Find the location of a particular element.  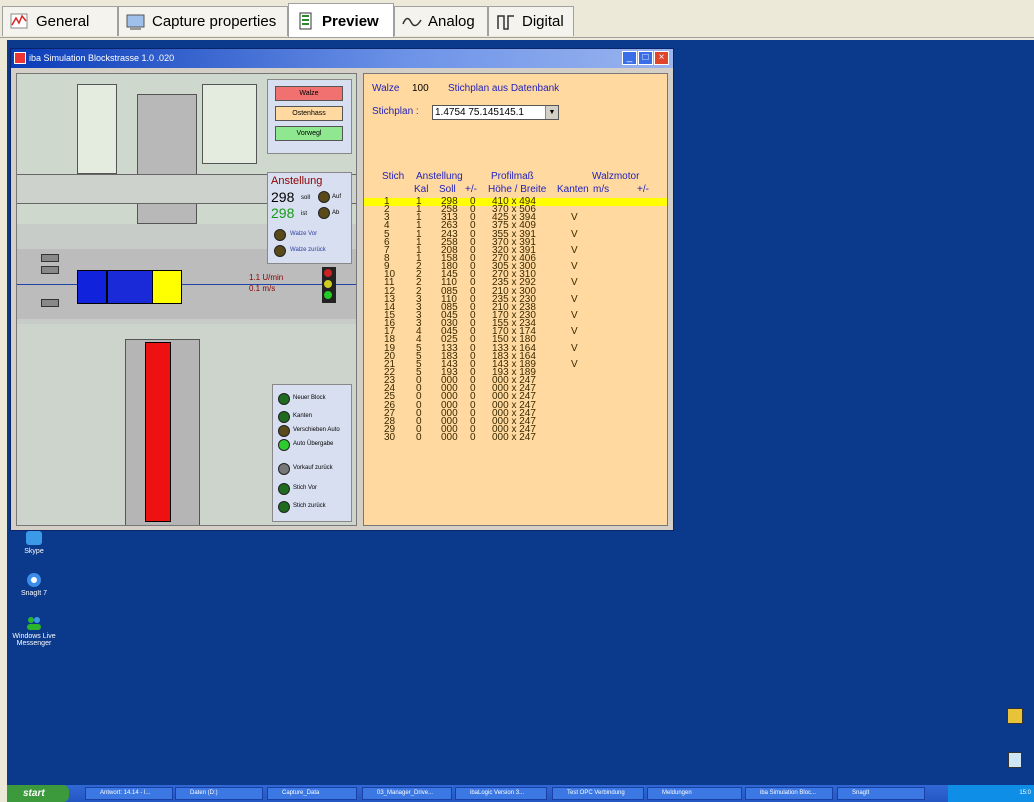

verschieben-auto-label: Verschieben Auto is located at coordinates (316, 430).